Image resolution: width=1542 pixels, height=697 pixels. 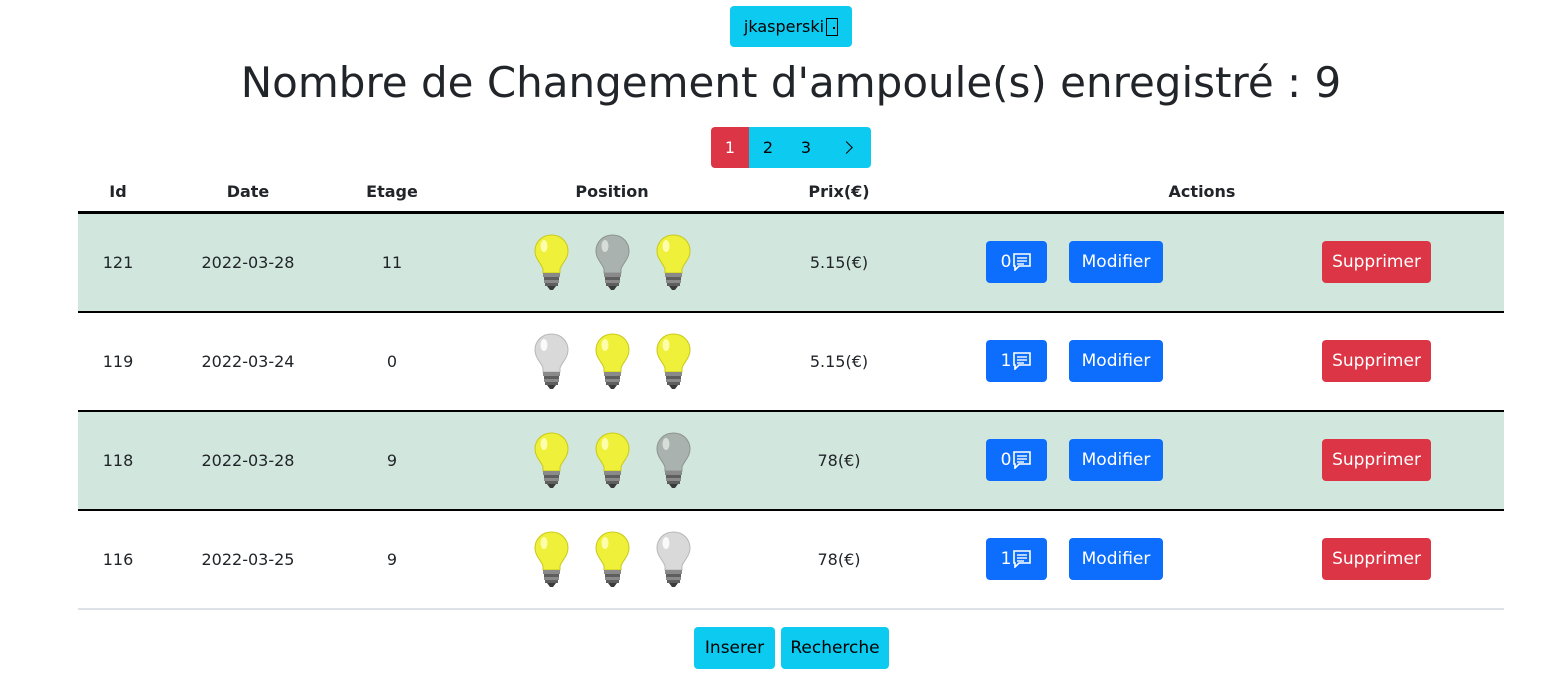 I want to click on pagination: 1 2 3, so click(x=791, y=147).